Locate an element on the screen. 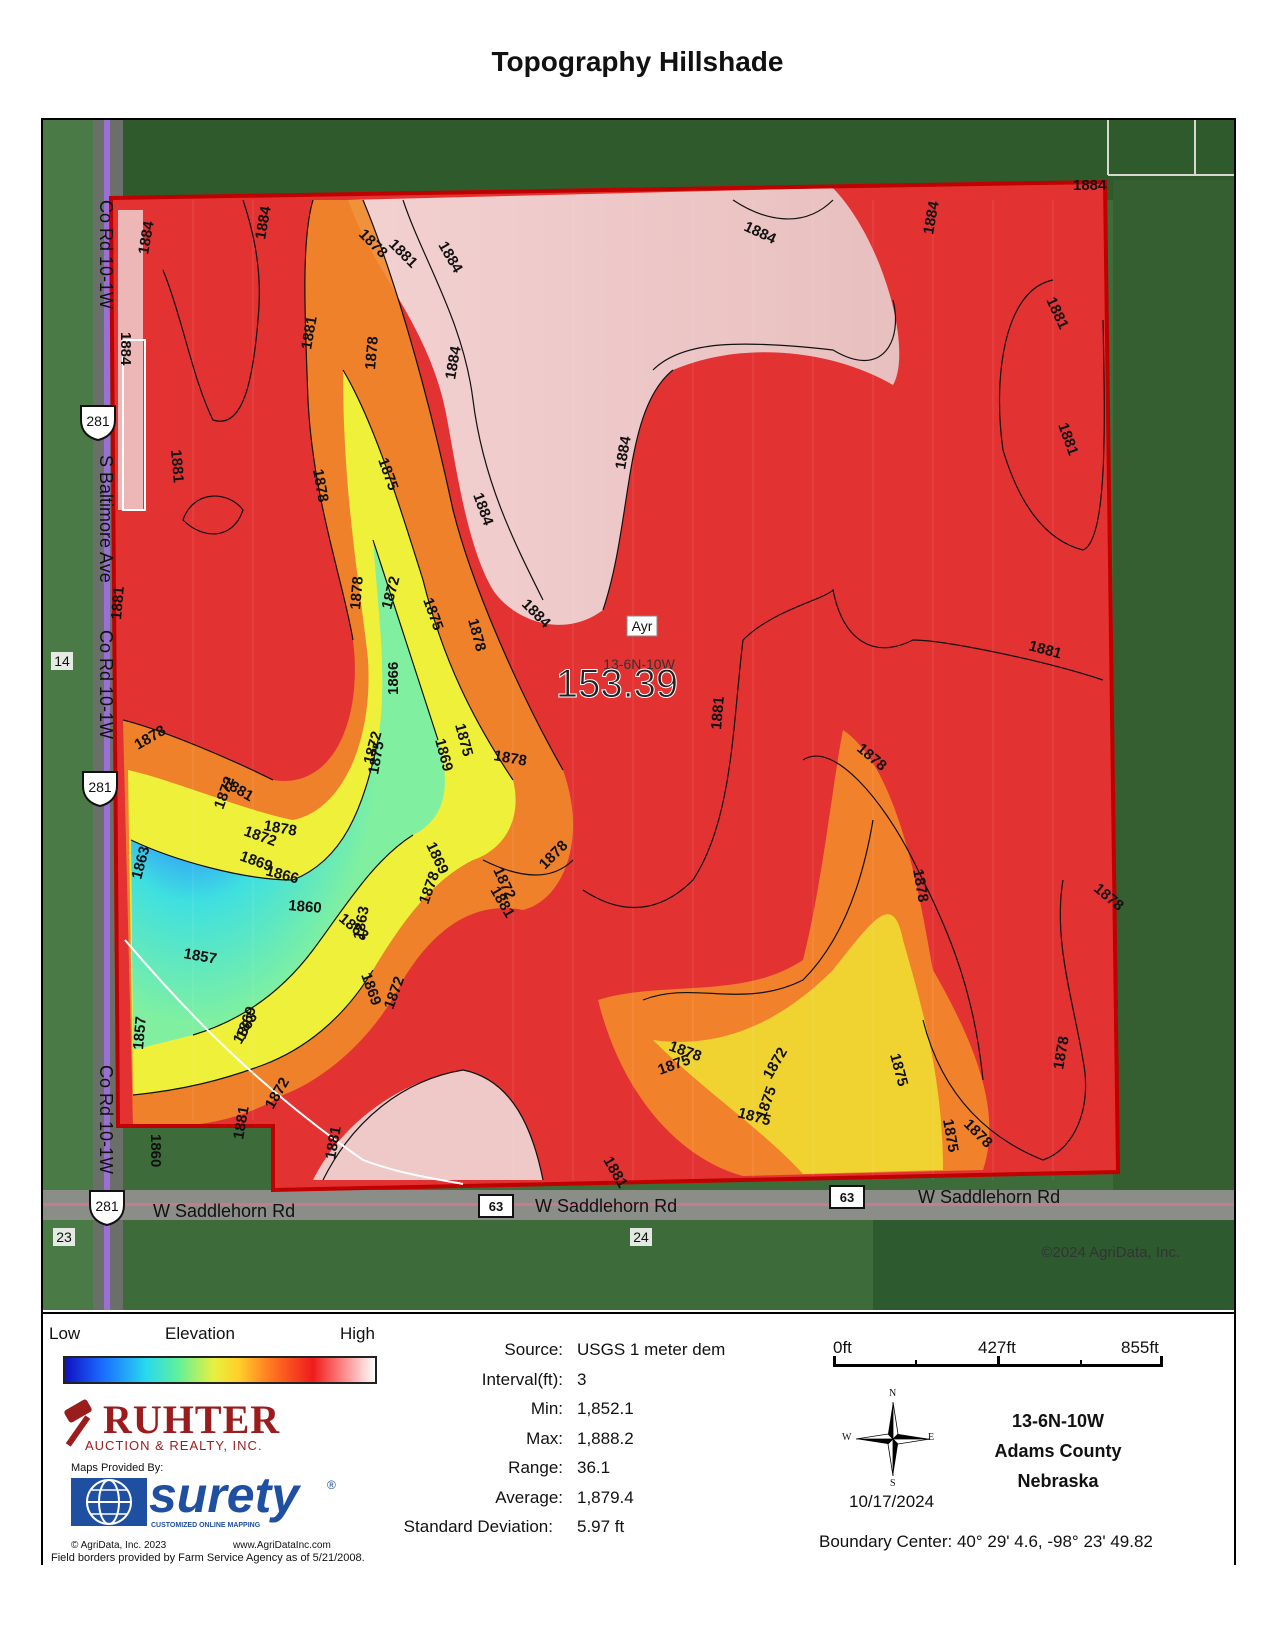 The width and height of the screenshot is (1275, 1650). us-281-shield-b: 281 is located at coordinates (100, 789).